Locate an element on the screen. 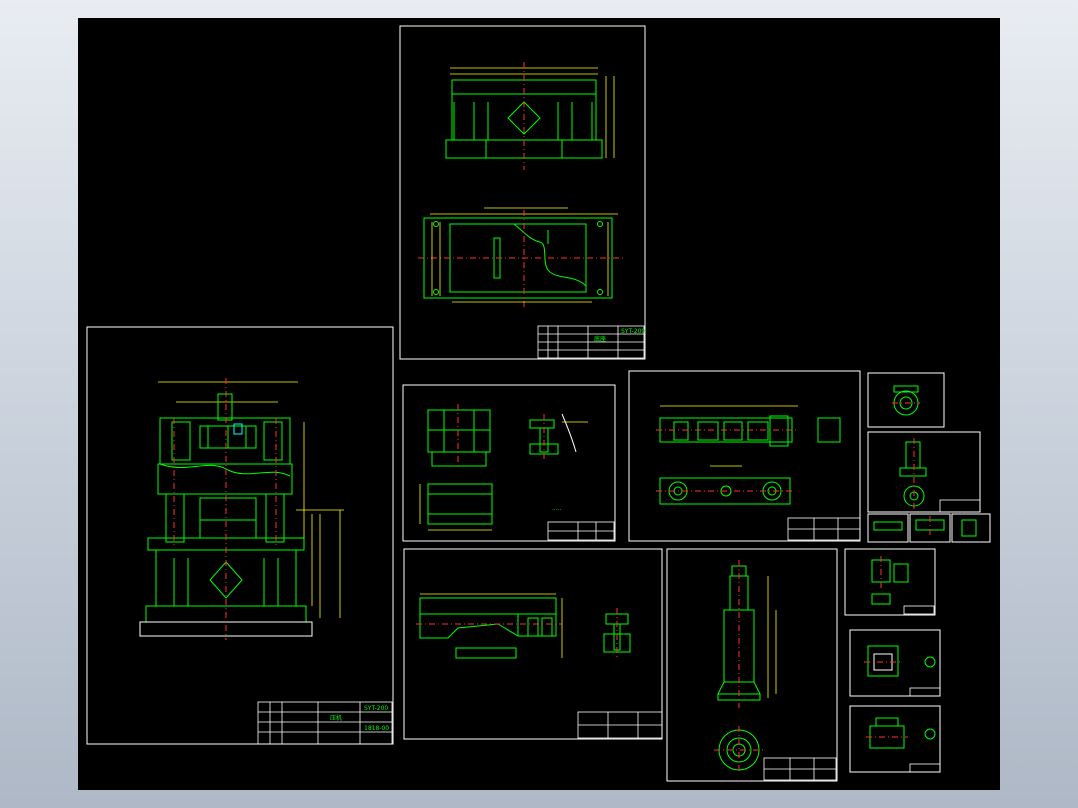 The width and height of the screenshot is (1078, 808). drawing-sheet-frame-base: SYT-200 底座 is located at coordinates (522, 192).